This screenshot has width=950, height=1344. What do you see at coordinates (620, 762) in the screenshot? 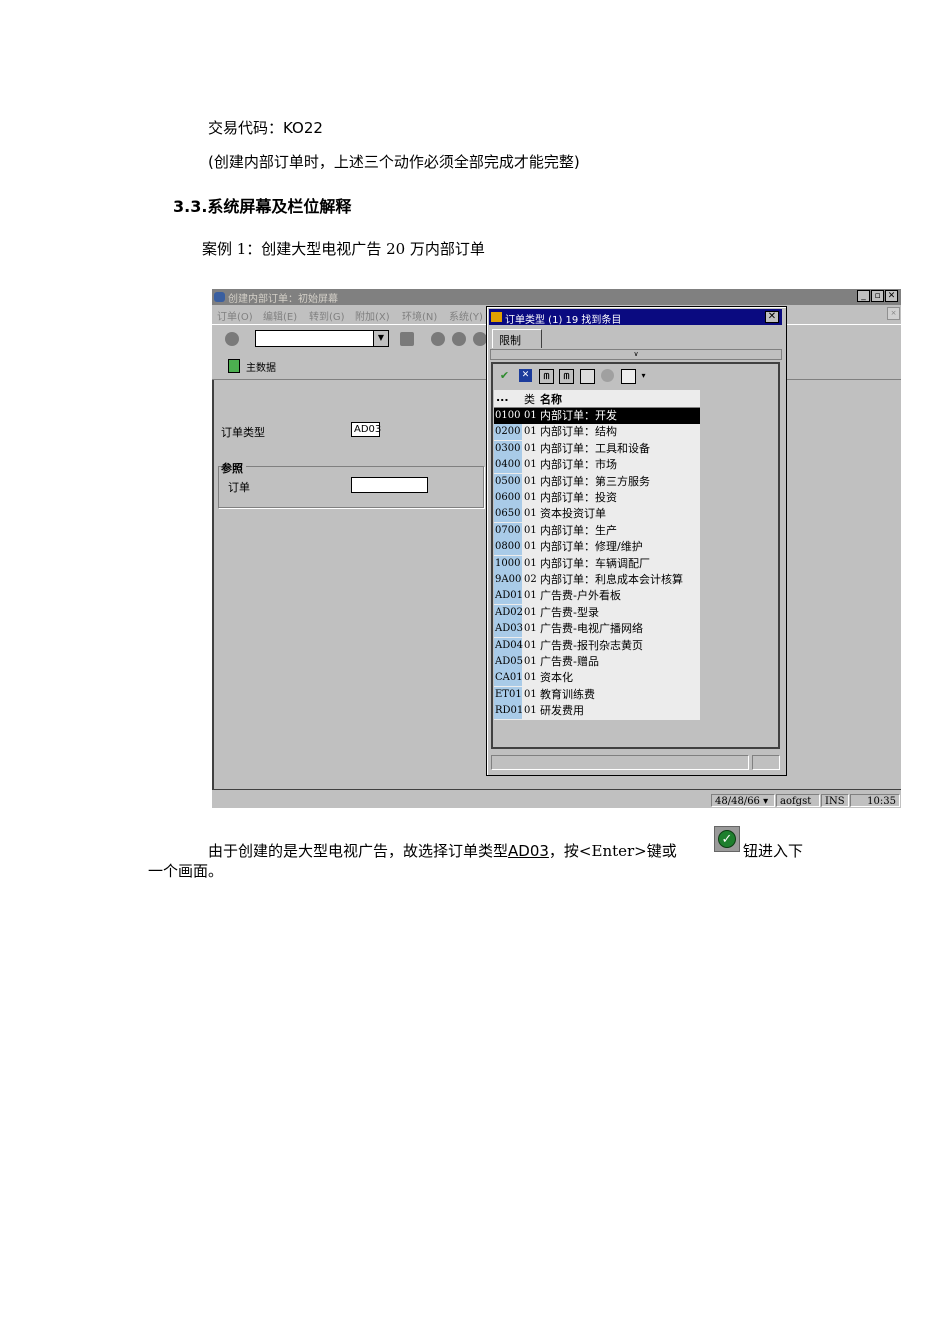
I see `popup-status-field` at bounding box center [620, 762].